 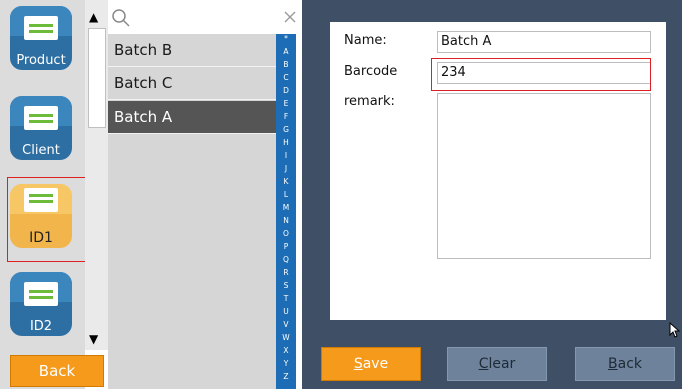 What do you see at coordinates (613, 364) in the screenshot?
I see `back-mnemonic: B` at bounding box center [613, 364].